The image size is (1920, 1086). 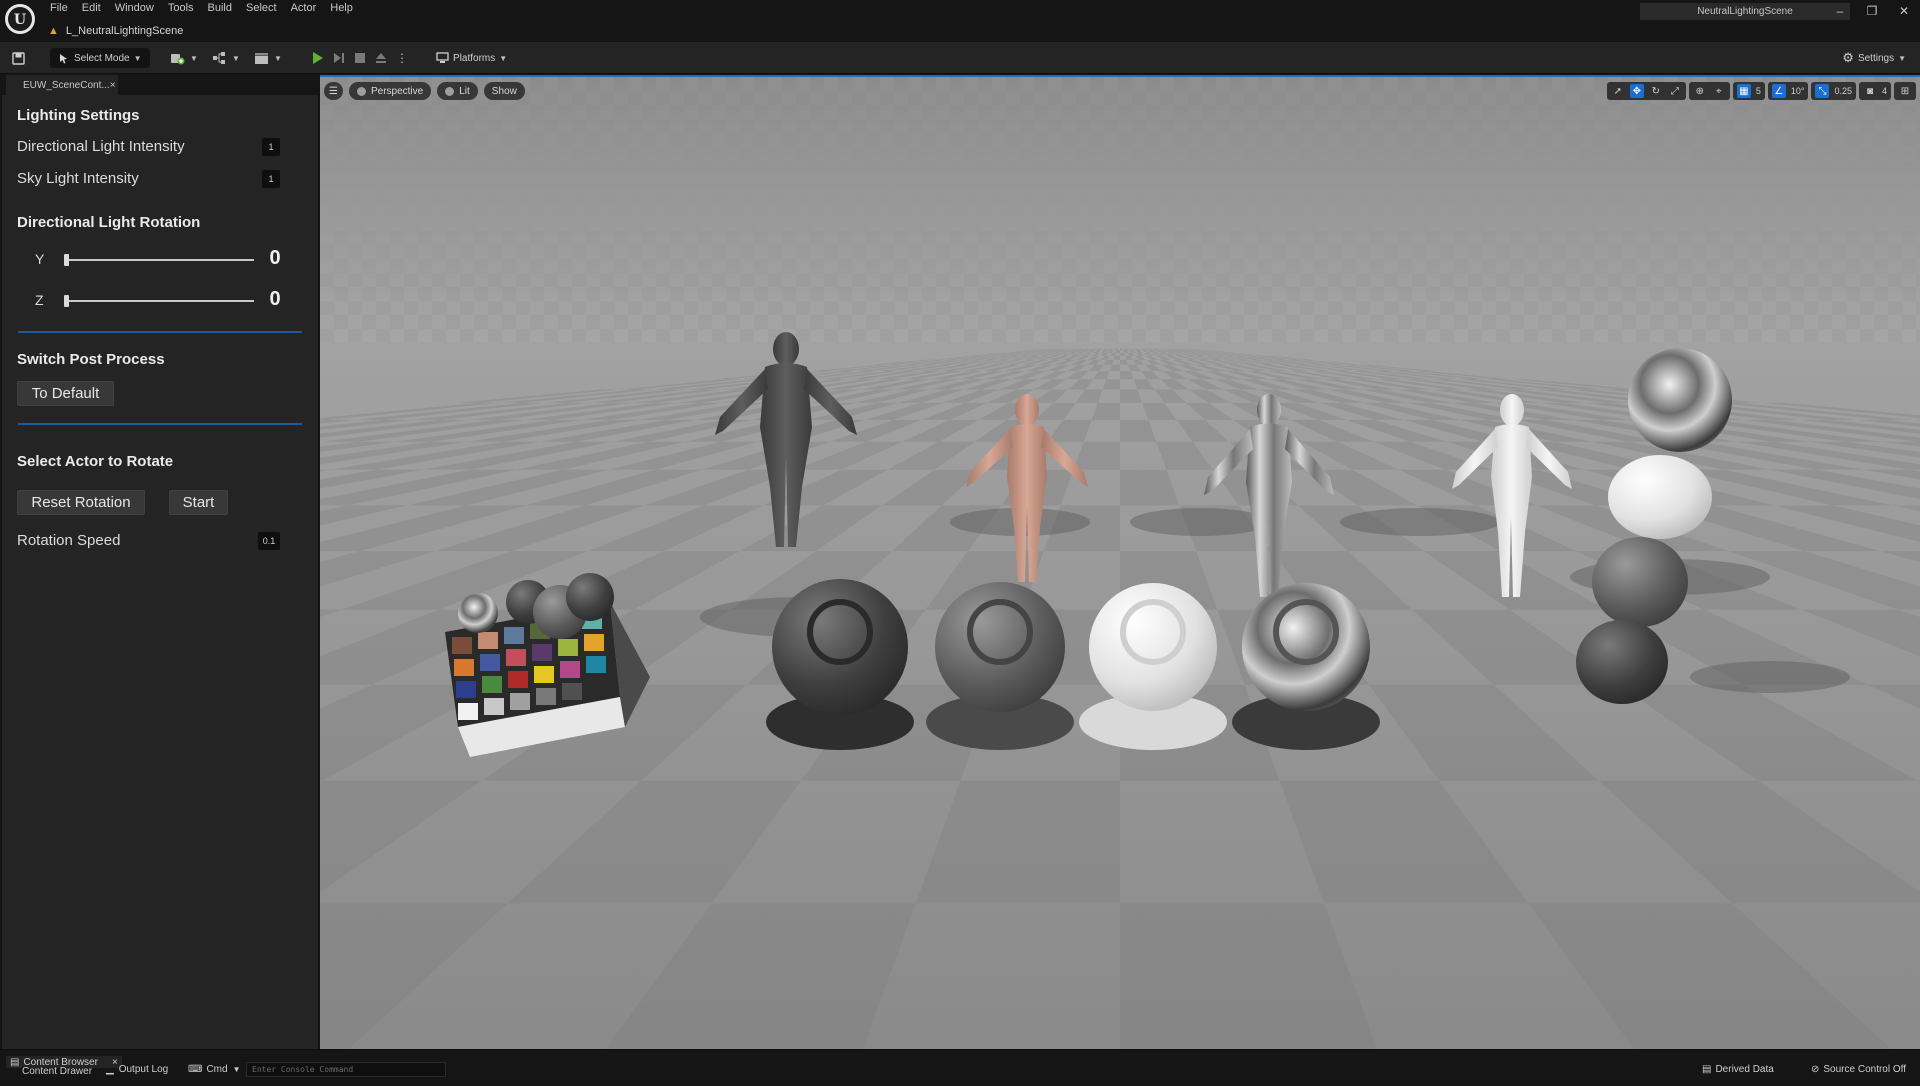 I want to click on select-mode-dropdown: Select Mode ▼, so click(x=100, y=58).